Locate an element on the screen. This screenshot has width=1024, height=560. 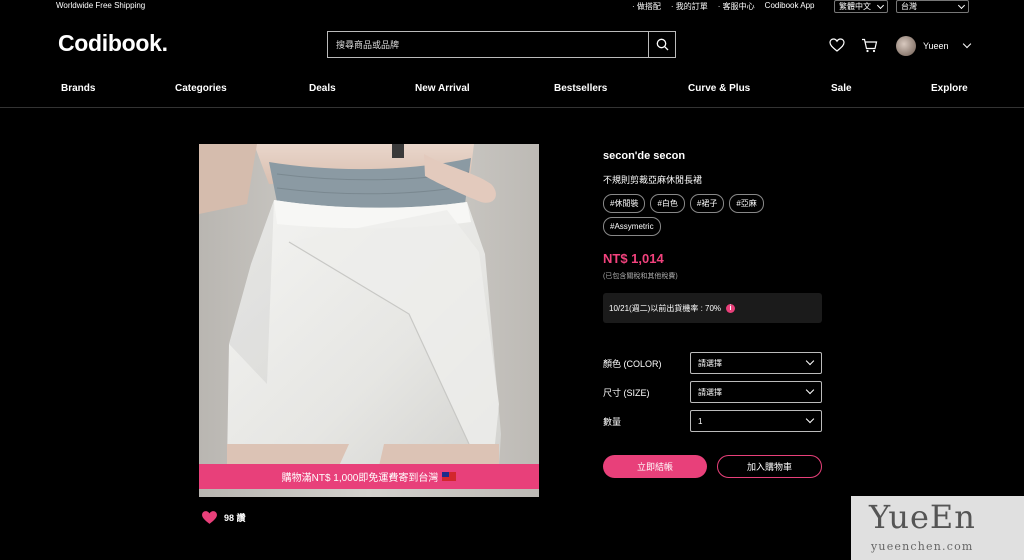
nav-item-explore: Explore is located at coordinates (949, 88).